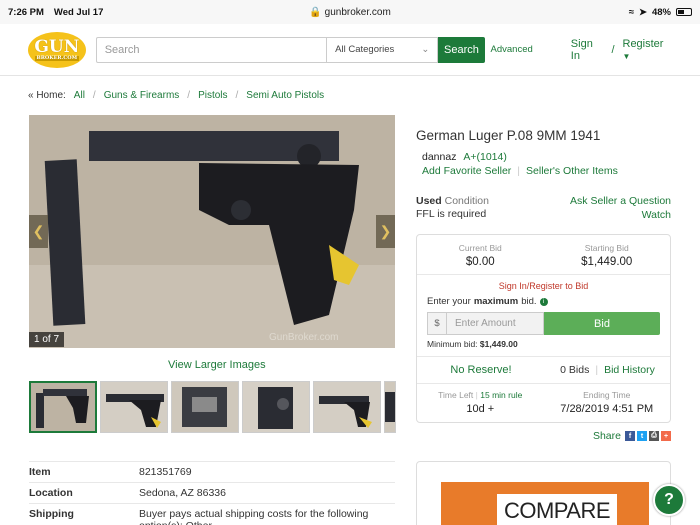  Describe the element at coordinates (365, 49) in the screenshot. I see `category-value: All Categories` at that location.